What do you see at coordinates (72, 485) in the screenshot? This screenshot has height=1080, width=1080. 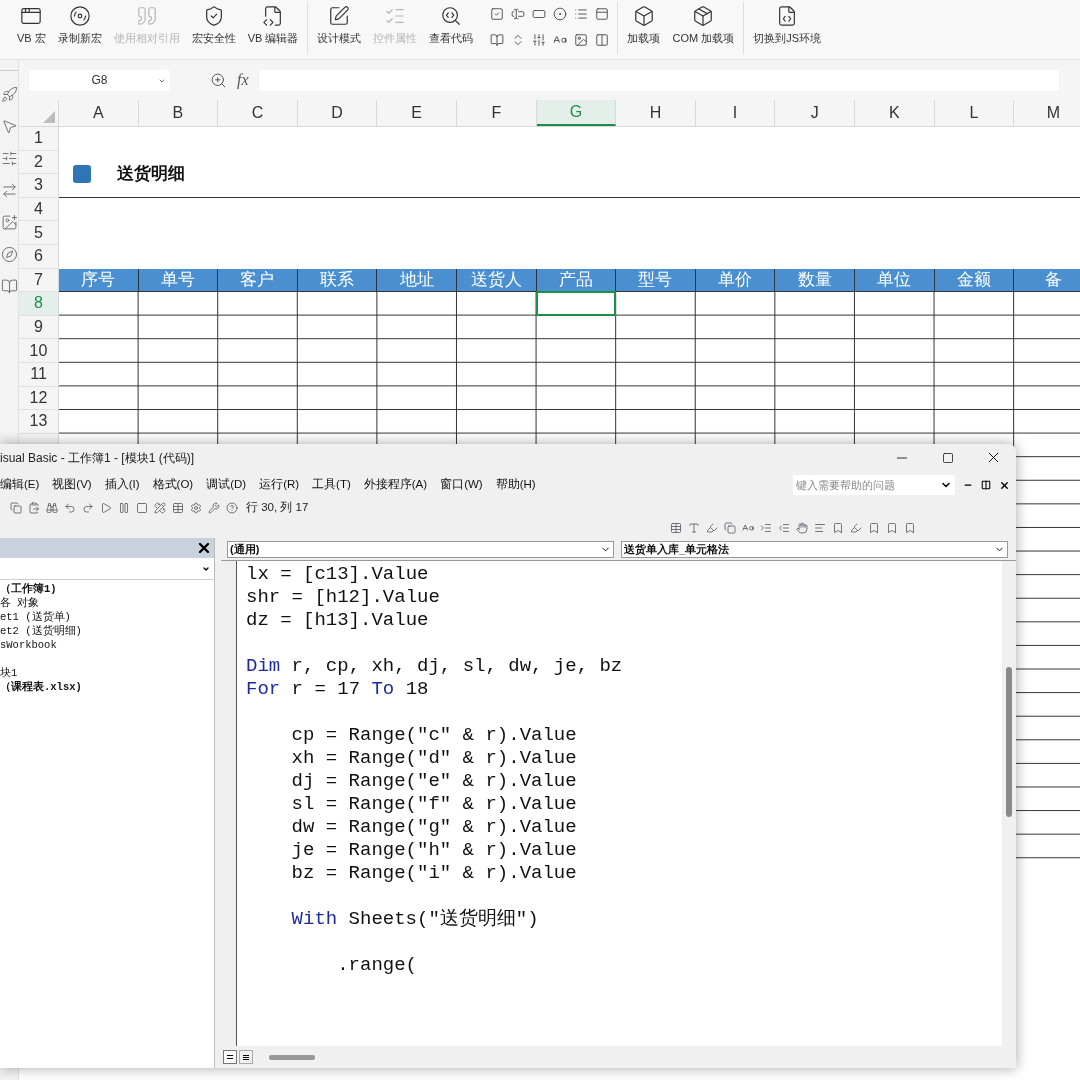 I see `menu-item: 视图(V)` at bounding box center [72, 485].